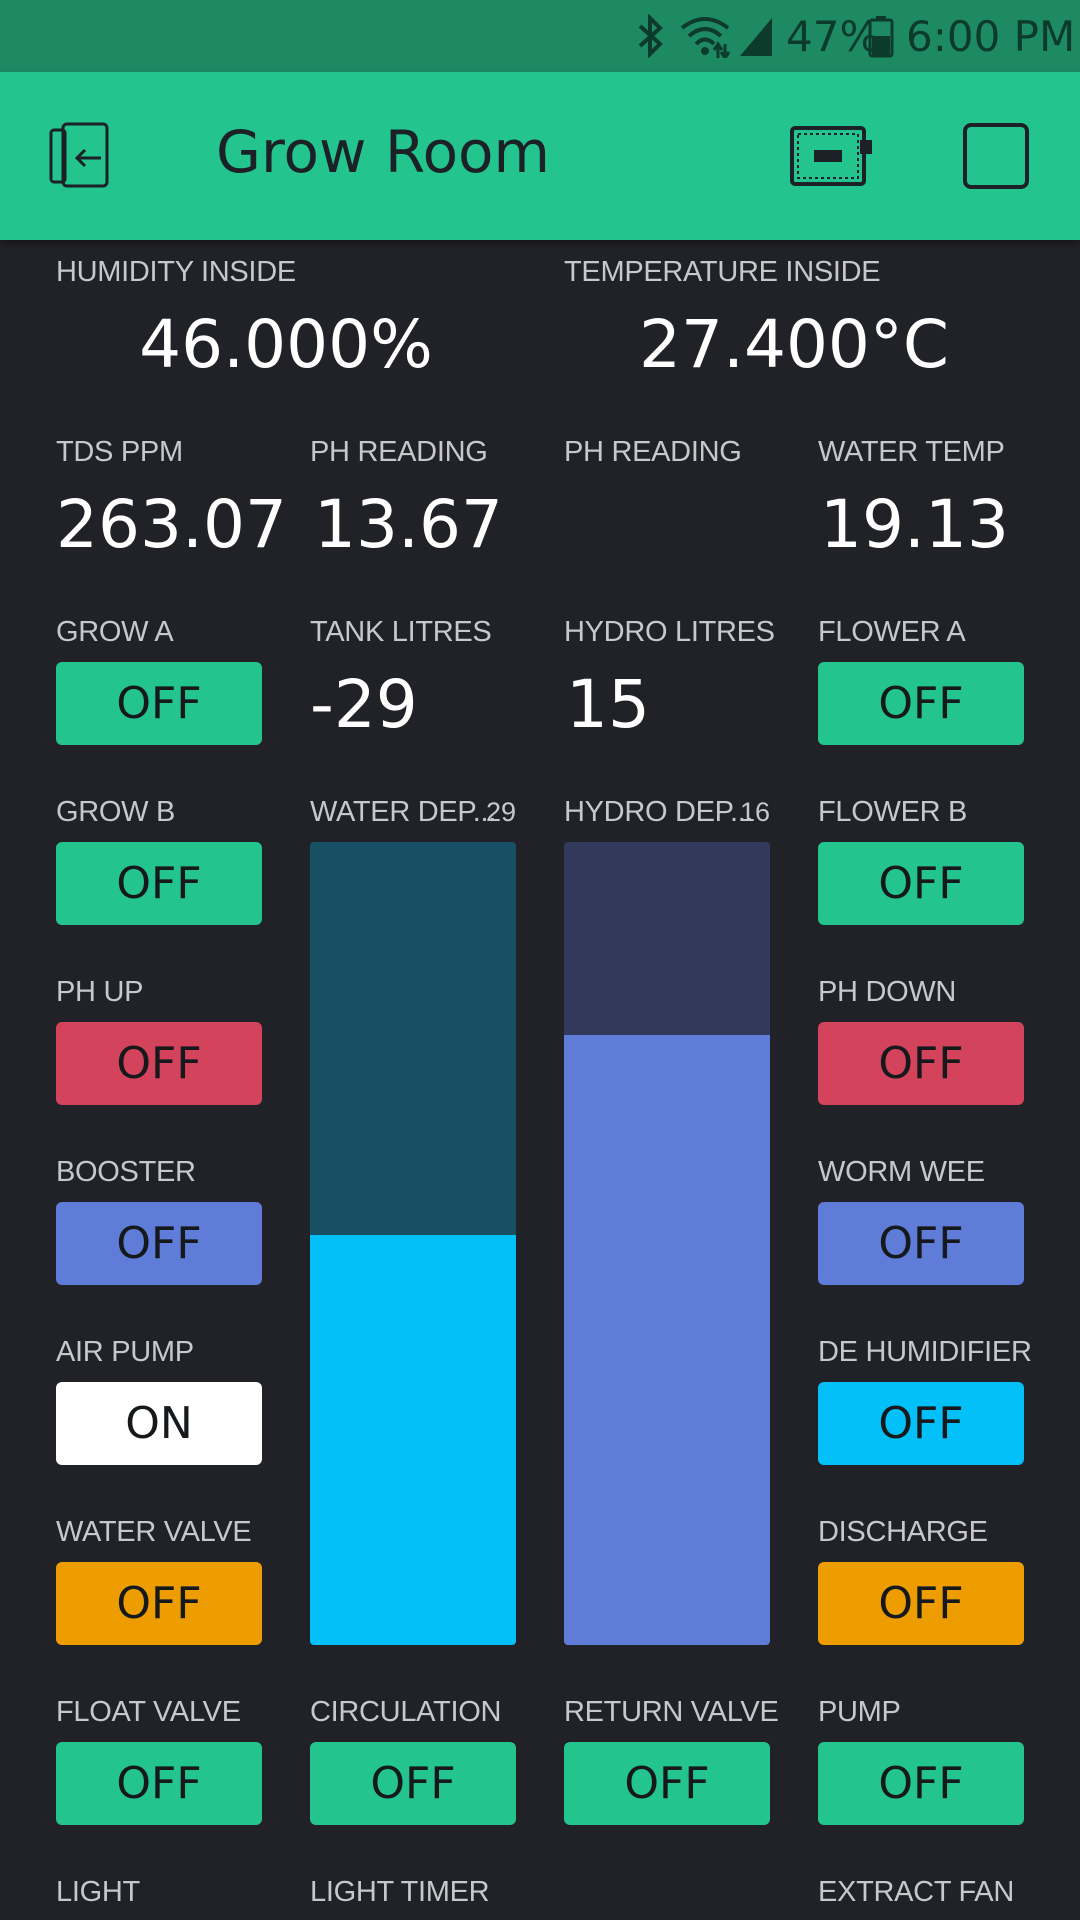  I want to click on ph-reading-label: PH READING, so click(399, 452).